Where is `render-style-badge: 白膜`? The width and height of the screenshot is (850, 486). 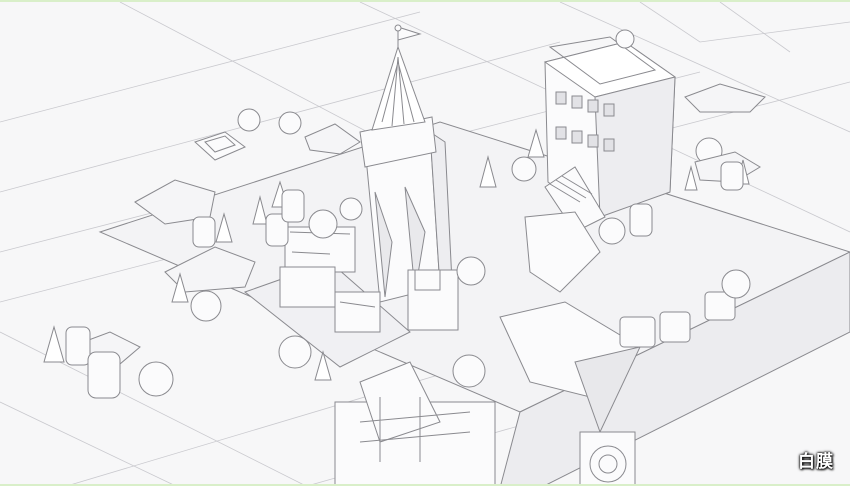
render-style-badge: 白膜 is located at coordinates (816, 462).